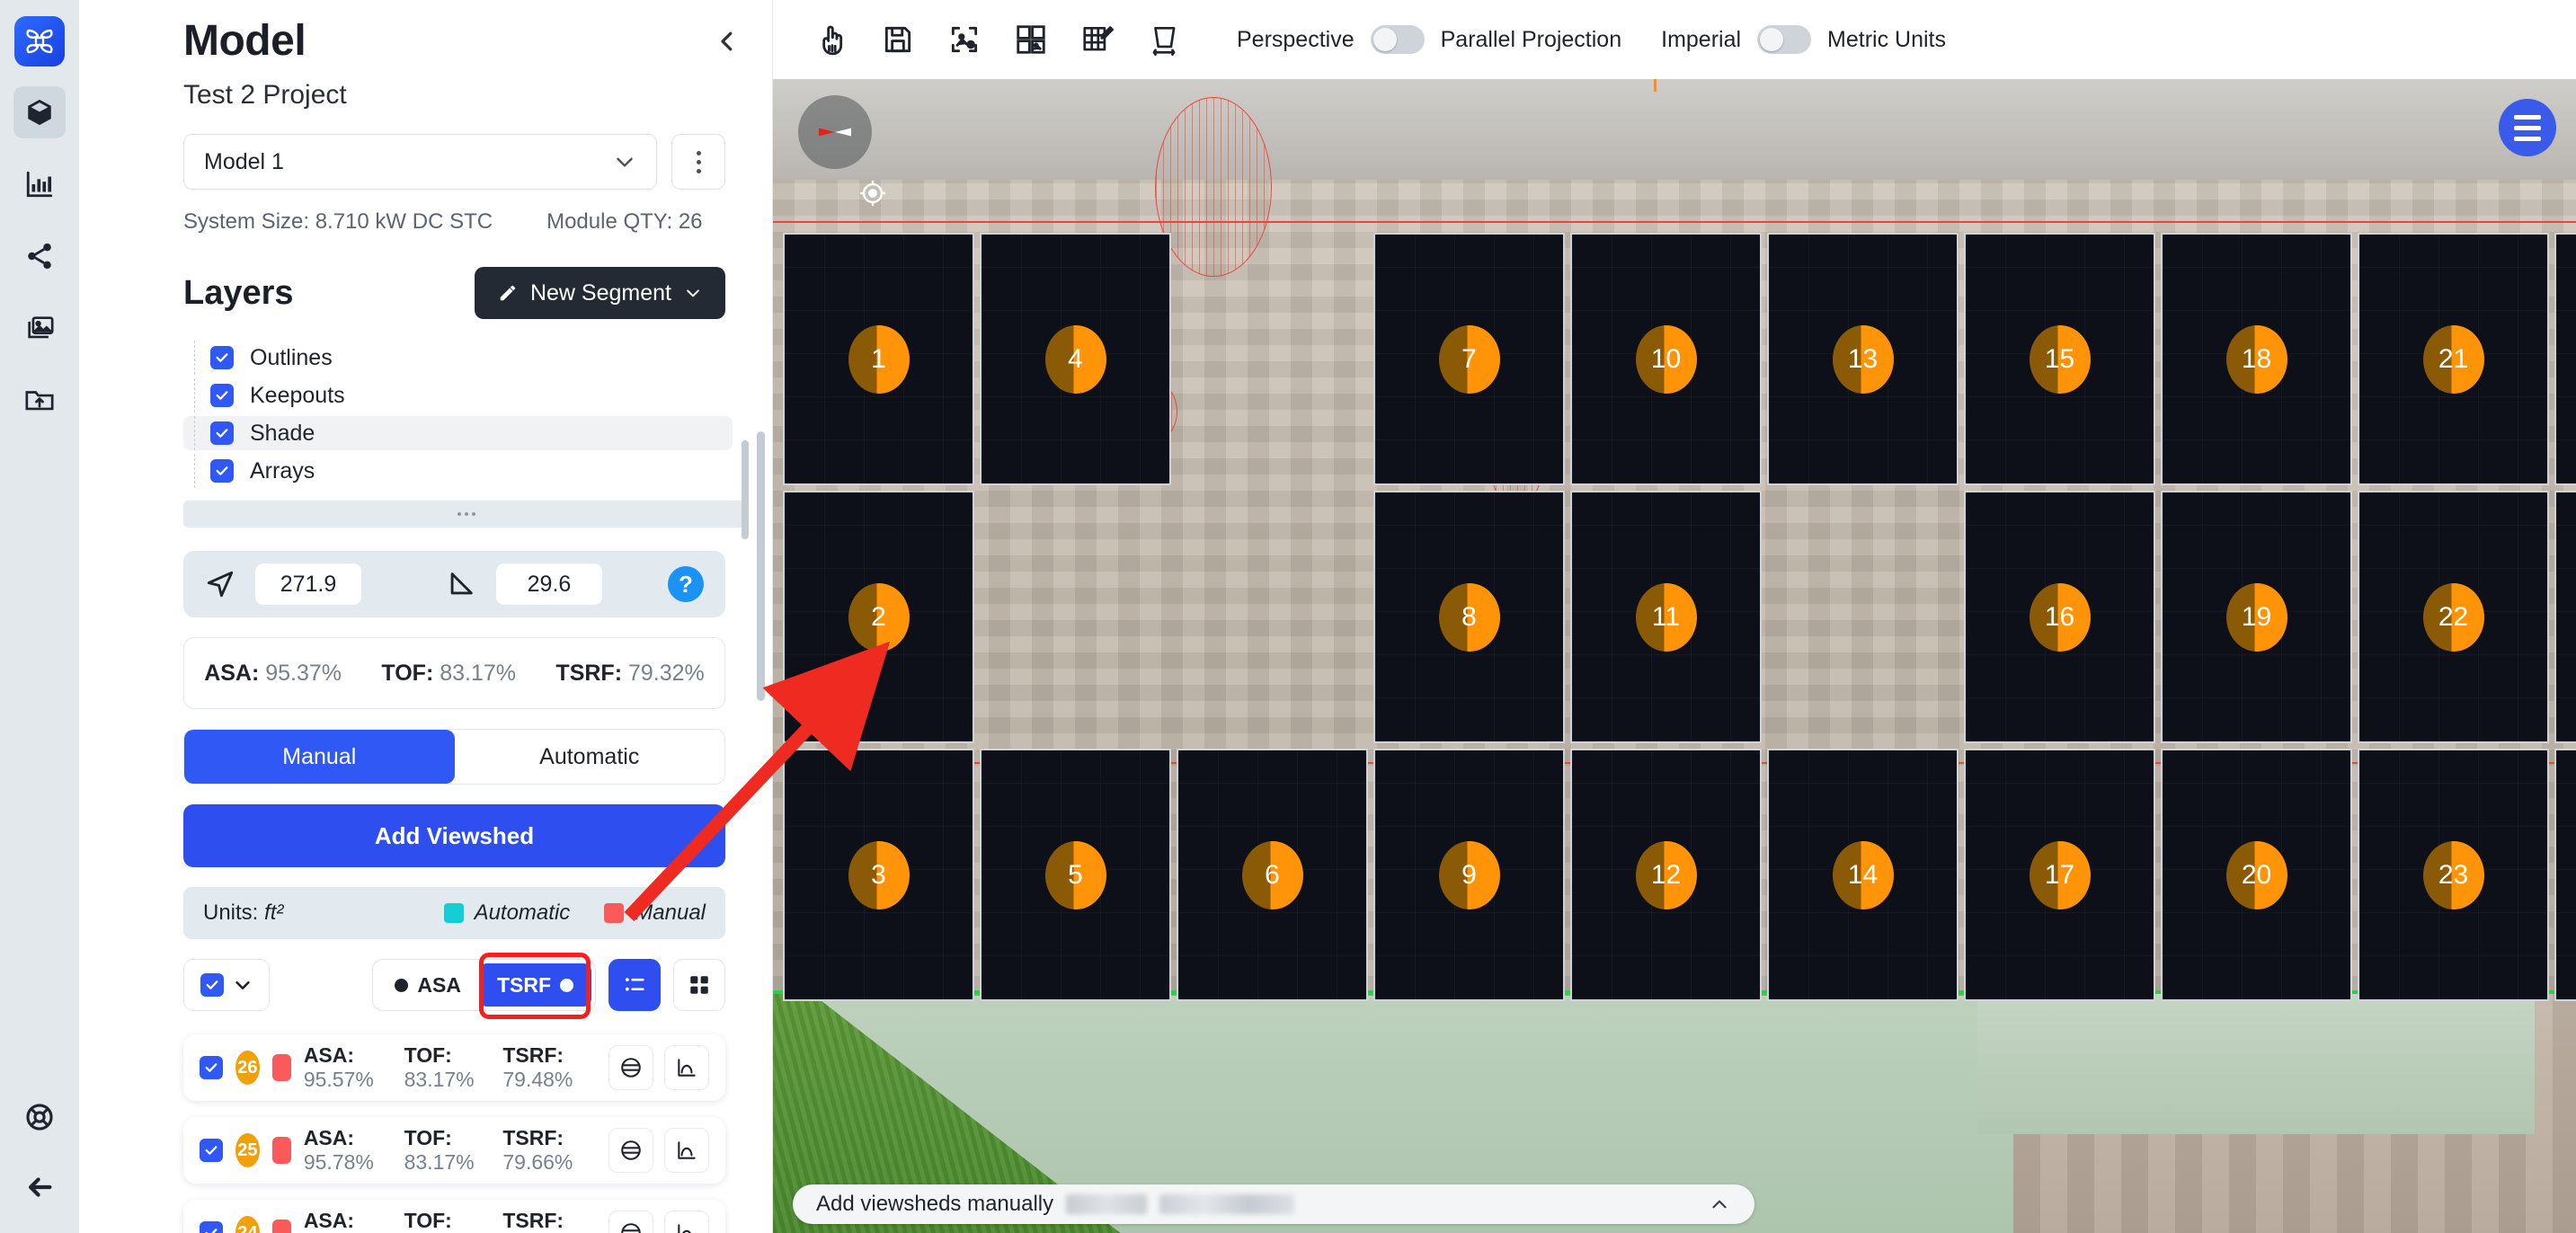 The height and width of the screenshot is (1233, 2576). What do you see at coordinates (727, 41) in the screenshot?
I see `panel-collapse-button` at bounding box center [727, 41].